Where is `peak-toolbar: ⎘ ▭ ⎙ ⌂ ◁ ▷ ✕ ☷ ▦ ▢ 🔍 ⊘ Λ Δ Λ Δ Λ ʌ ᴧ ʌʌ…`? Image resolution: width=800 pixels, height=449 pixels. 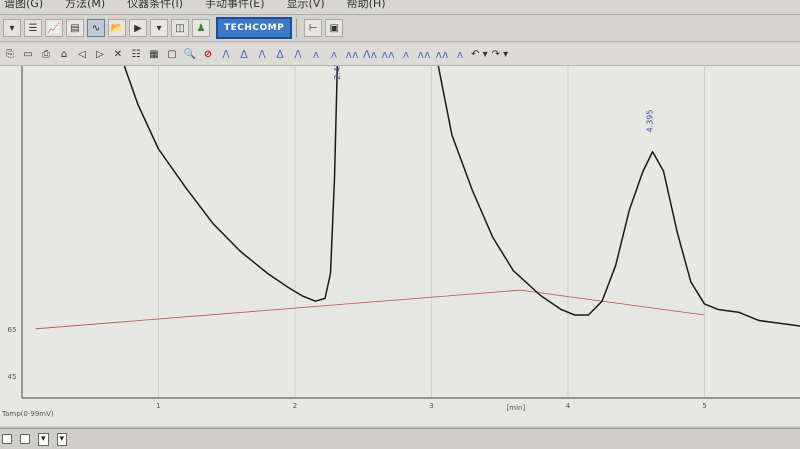 peak-toolbar: ⎘ ▭ ⎙ ⌂ ◁ ▷ ✕ ☷ ▦ ▢ 🔍 ⊘ Λ Δ Λ Δ Λ ʌ ᴧ ʌʌ… is located at coordinates (400, 54).